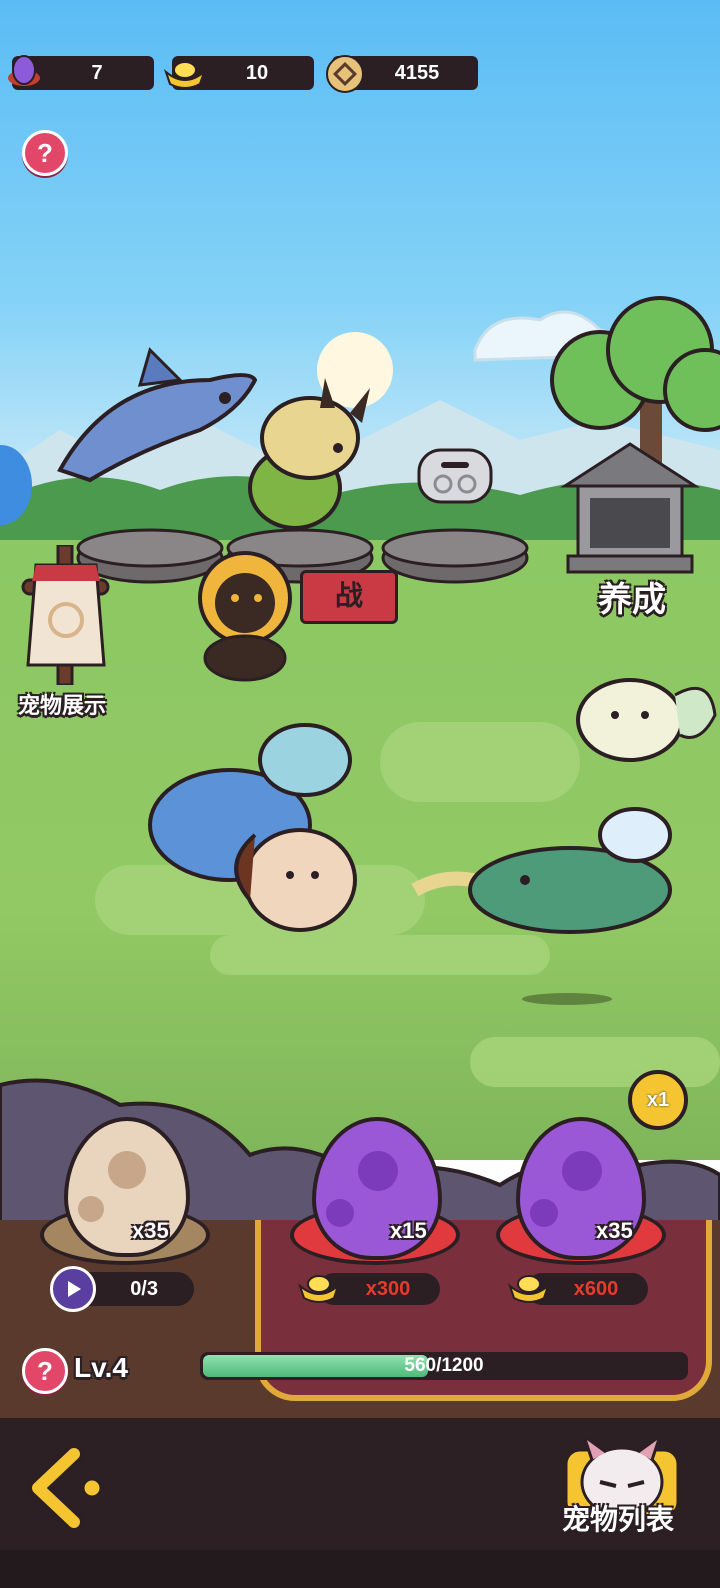 Image resolution: width=720 pixels, height=1588 pixels. What do you see at coordinates (349, 597) in the screenshot?
I see `battle-sign: 战` at bounding box center [349, 597].